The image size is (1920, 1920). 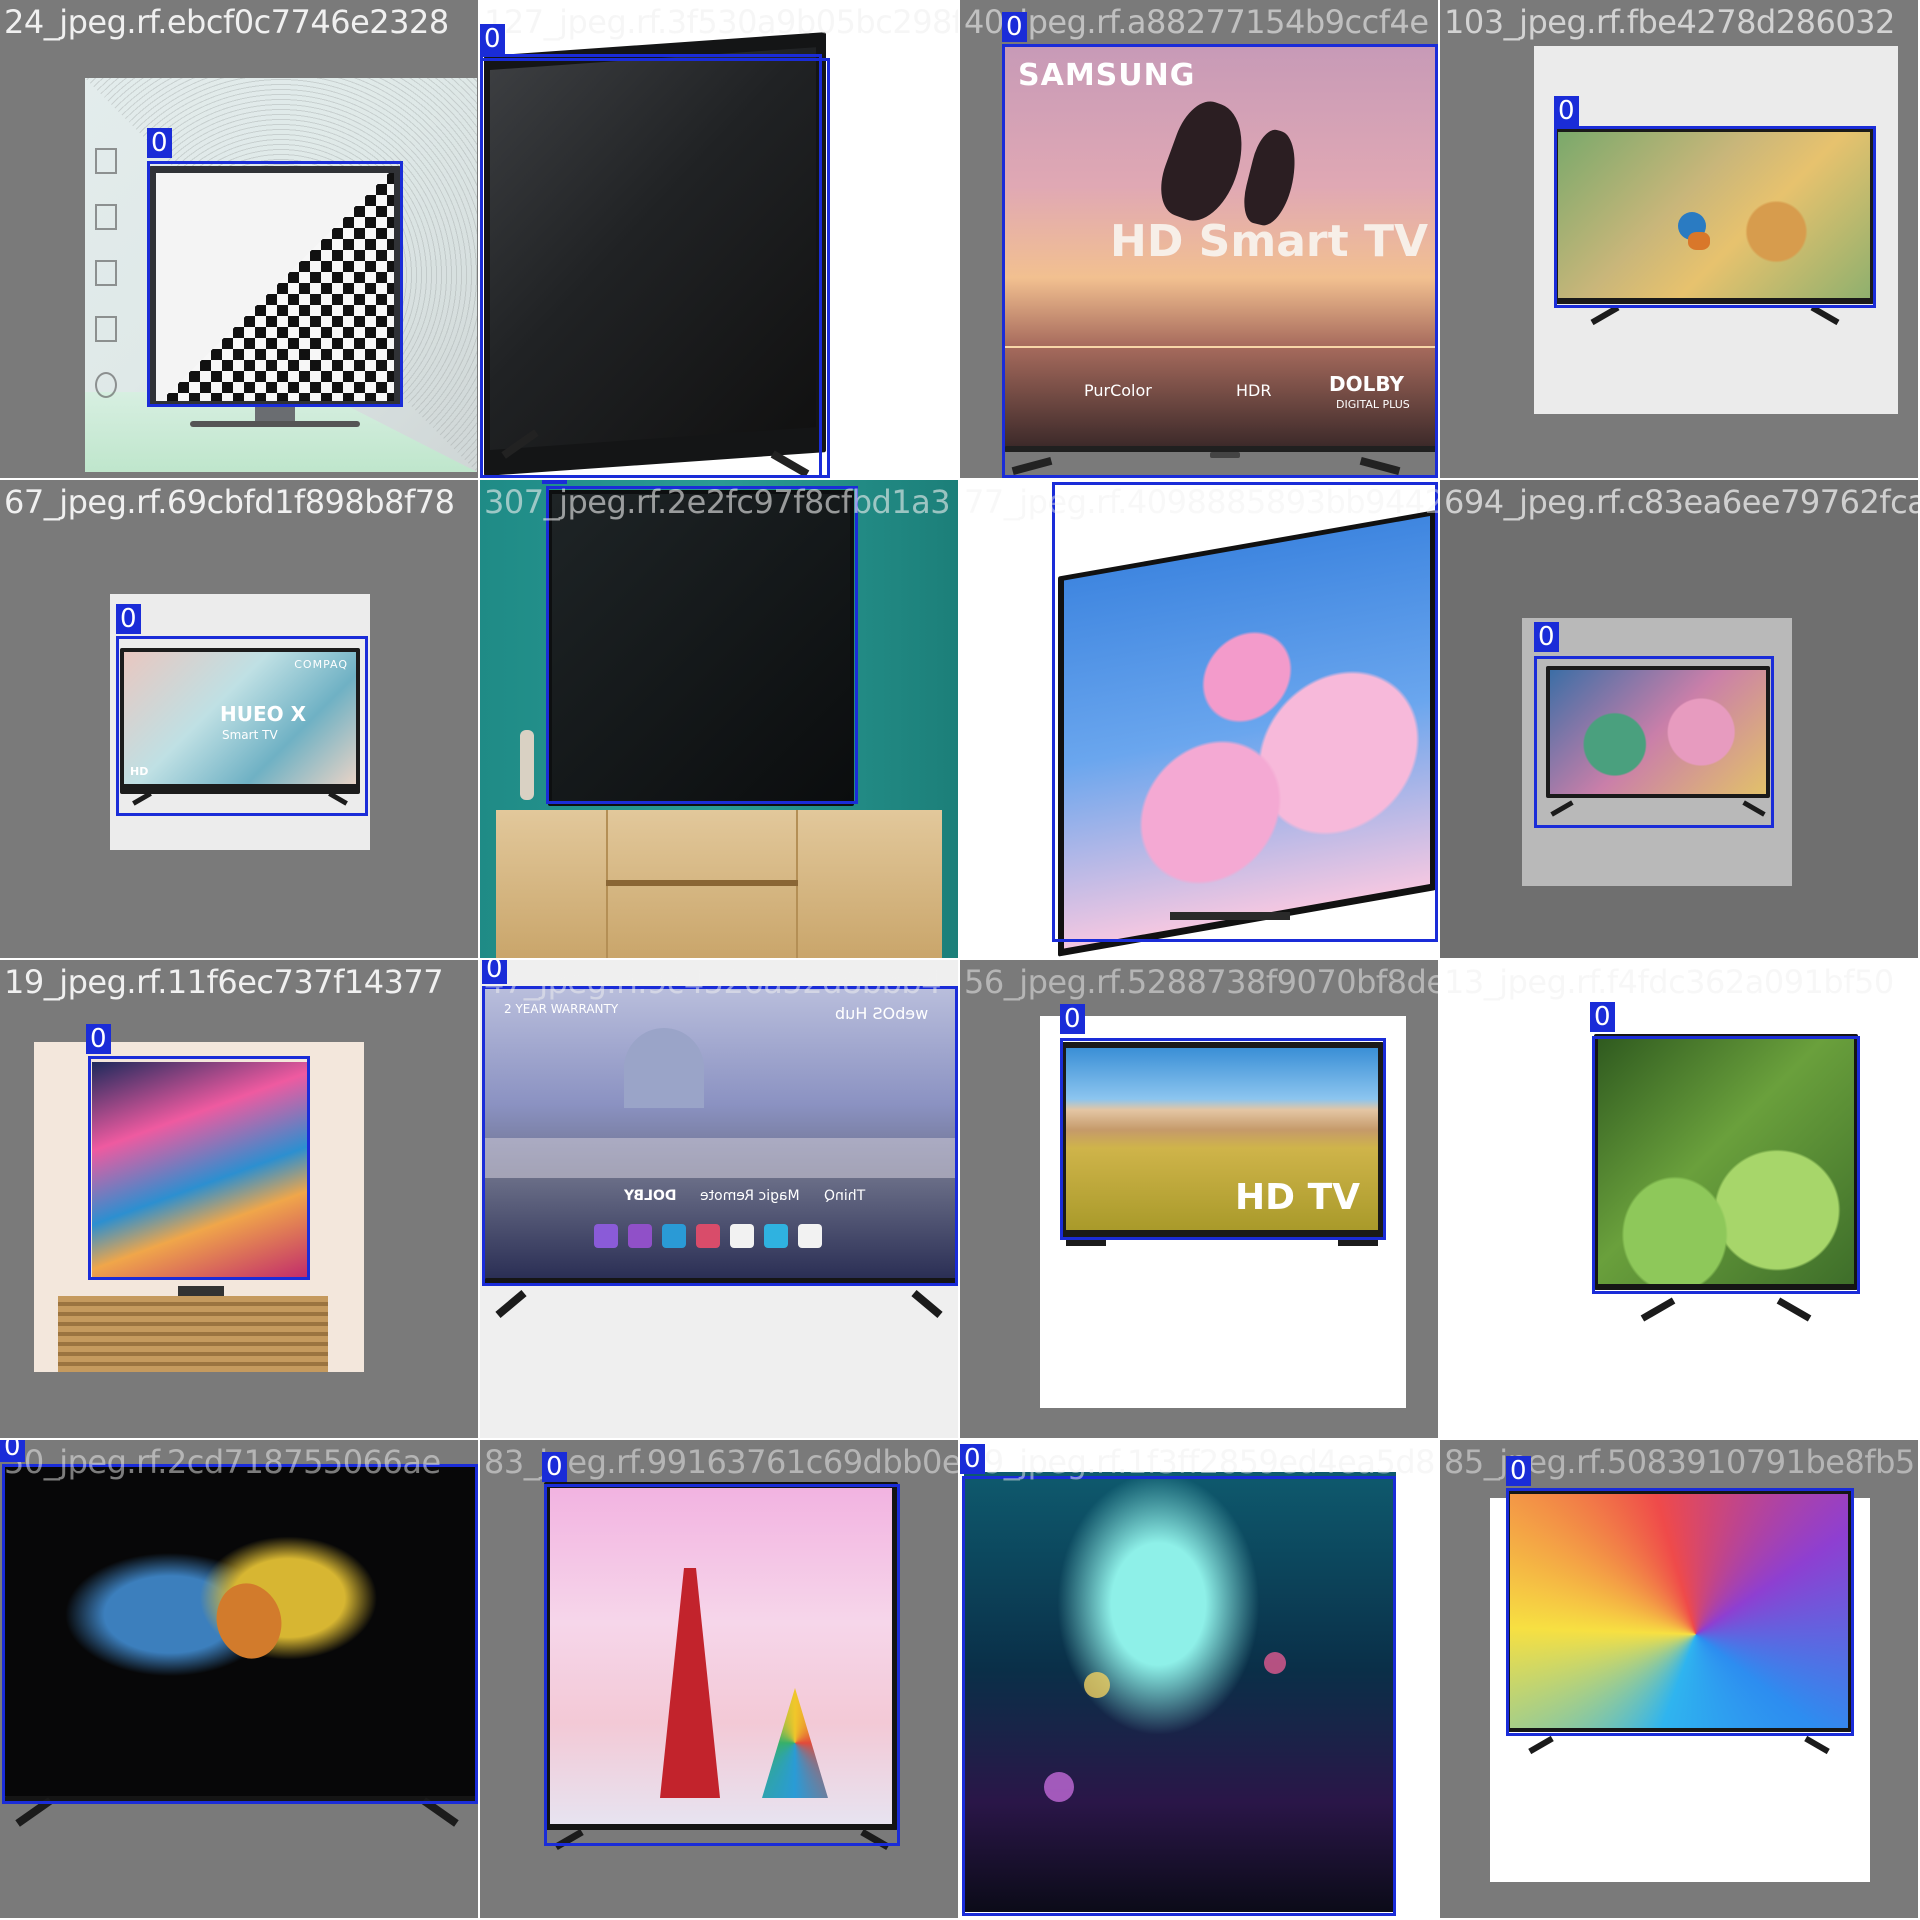 I want to click on mosaic-tile: 0 77_jpeg.rf.4098885893bb9442, so click(x=1199, y=719).